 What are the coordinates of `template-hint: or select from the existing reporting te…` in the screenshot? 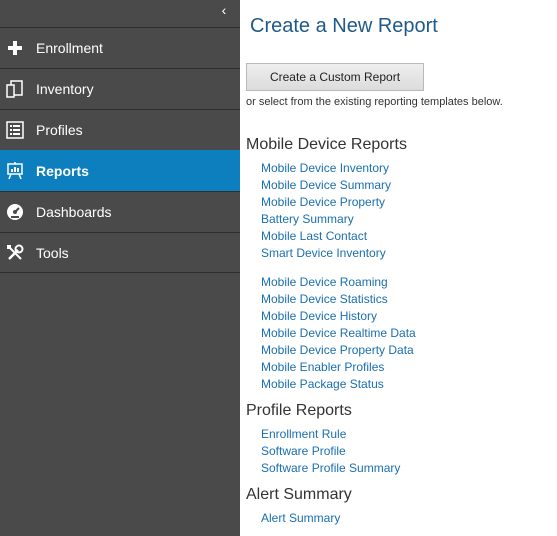 It's located at (374, 102).